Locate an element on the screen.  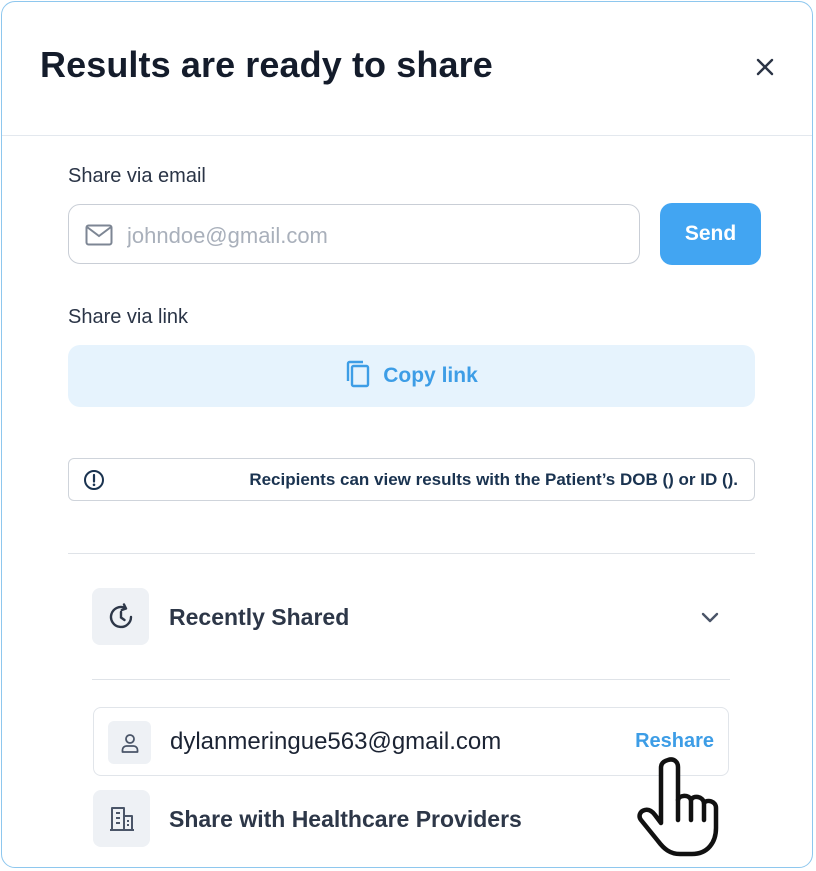
close-icon is located at coordinates (765, 67).